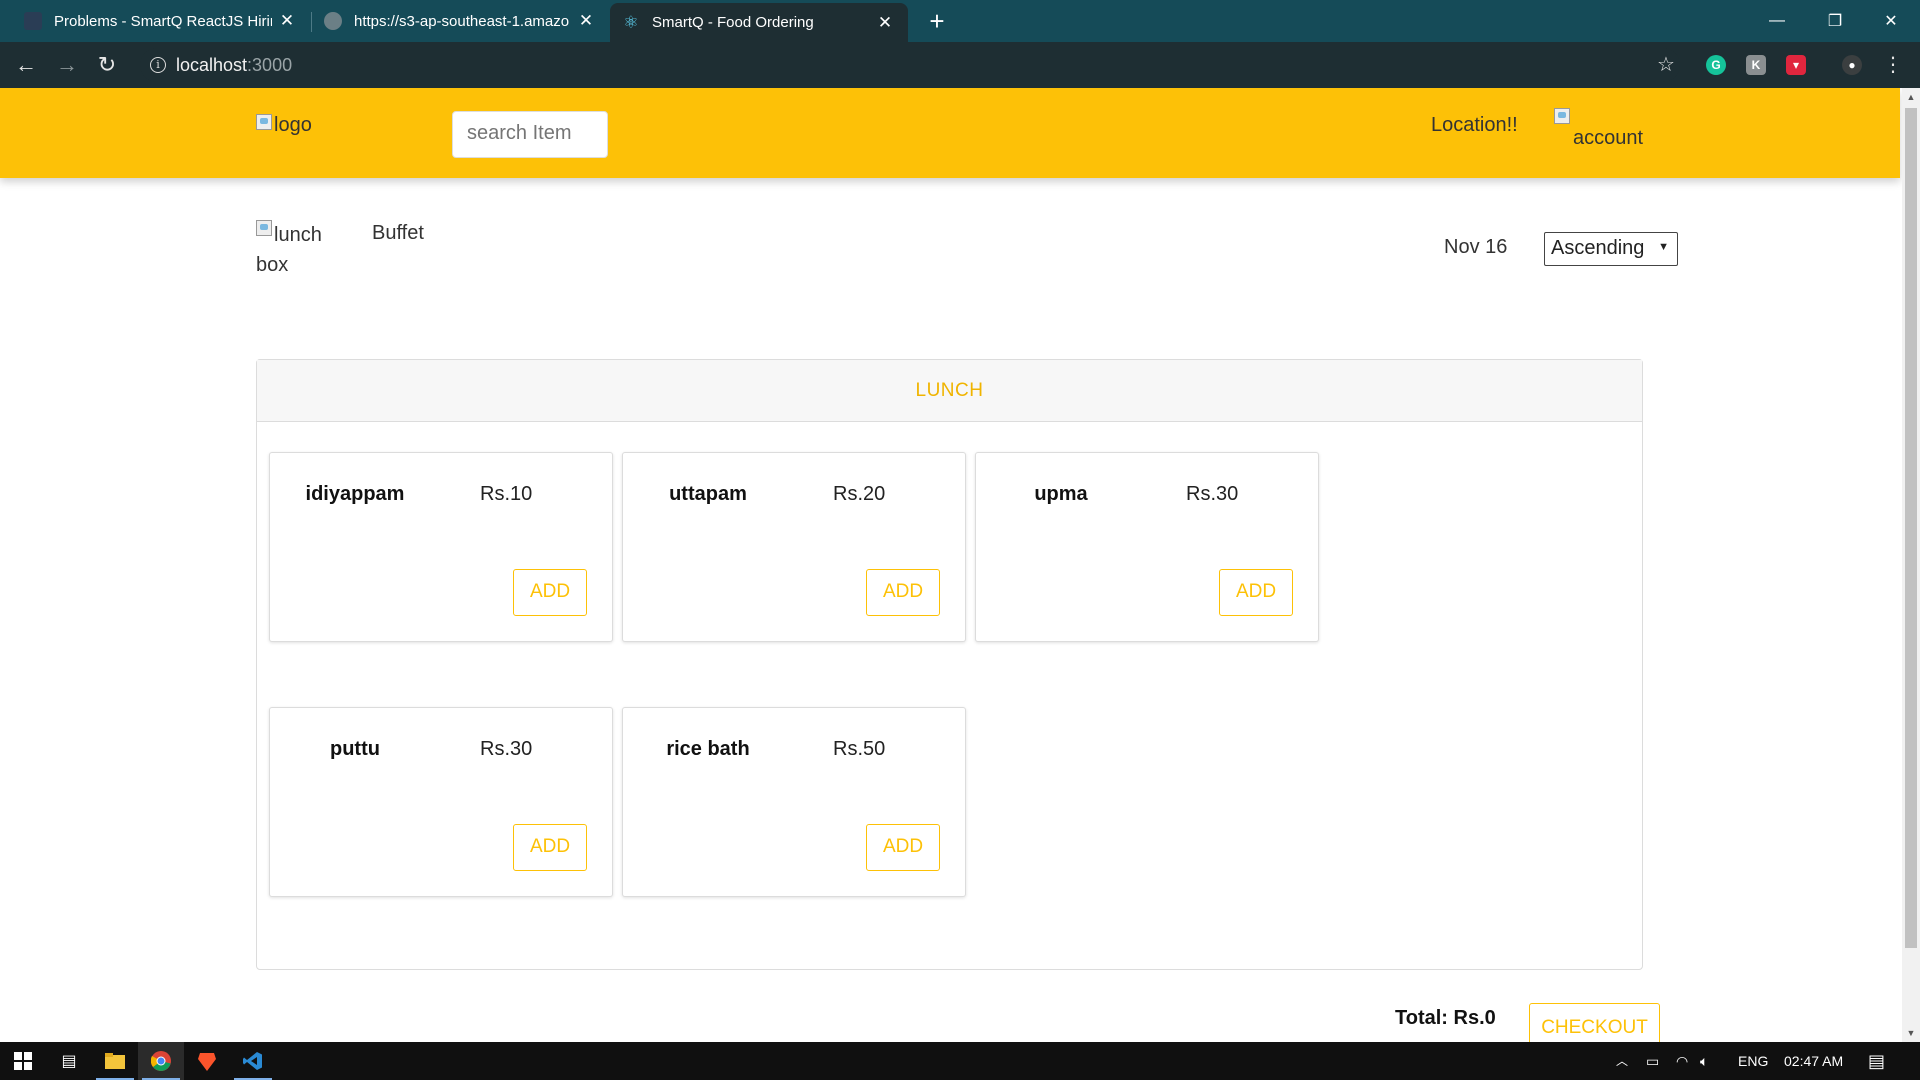  I want to click on search-input: search Item, so click(530, 134).